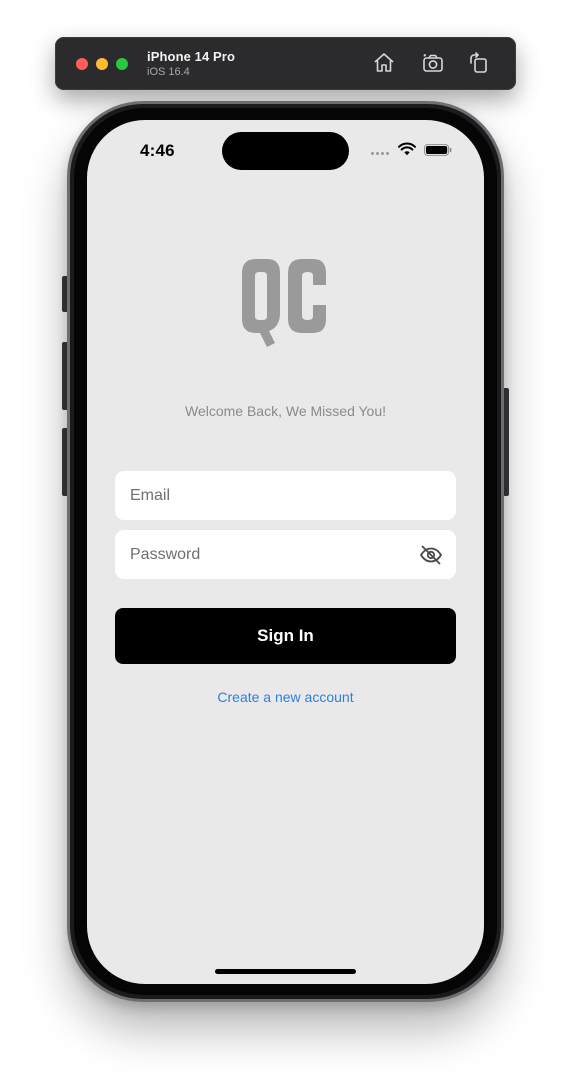 The image size is (571, 1078). I want to click on qc-logo, so click(284, 303).